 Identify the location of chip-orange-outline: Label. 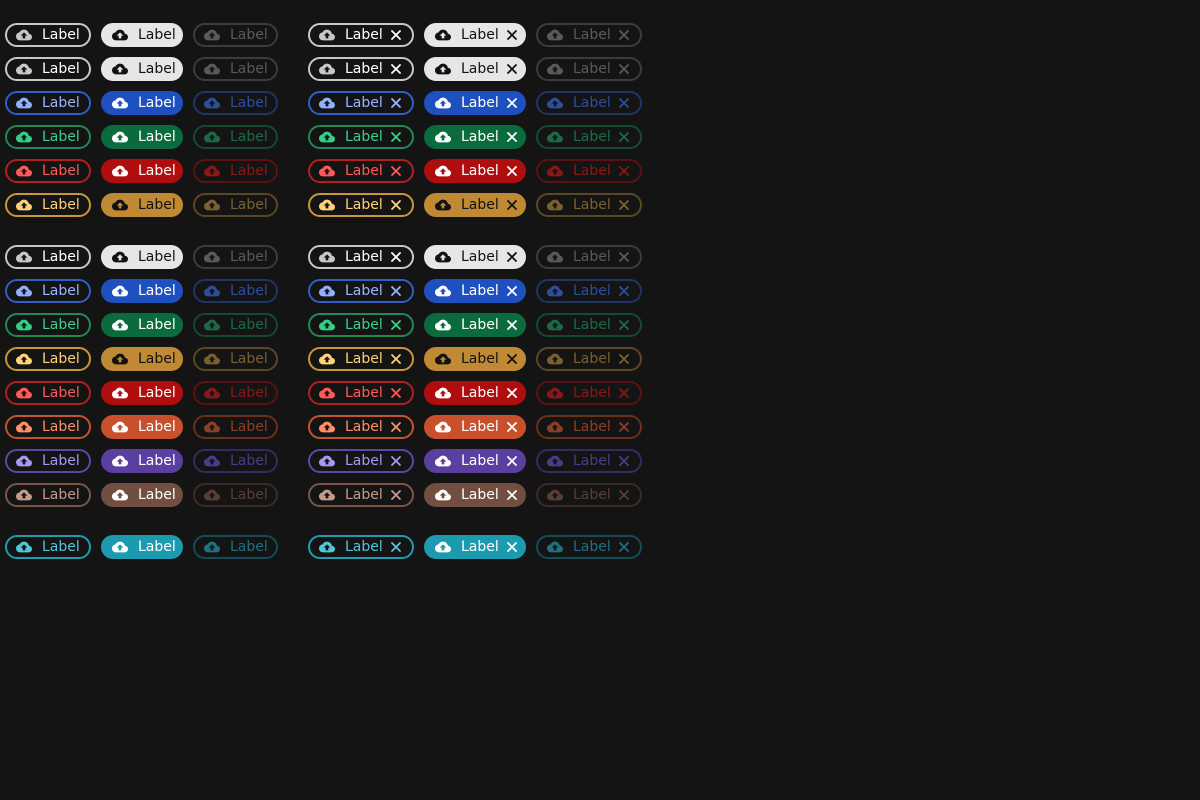
(48, 427).